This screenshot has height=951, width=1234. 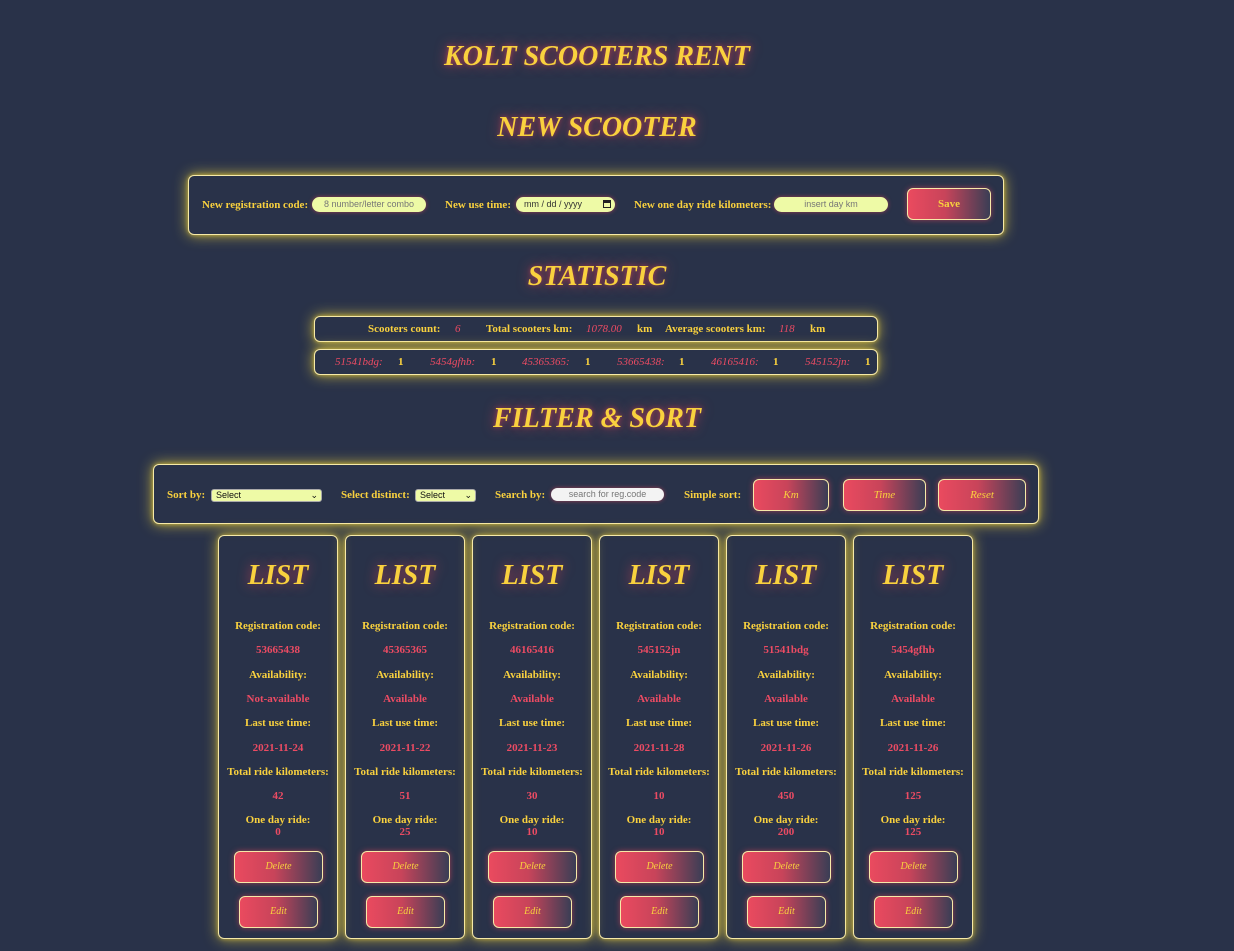 I want to click on one-day-value: 25, so click(x=405, y=832).